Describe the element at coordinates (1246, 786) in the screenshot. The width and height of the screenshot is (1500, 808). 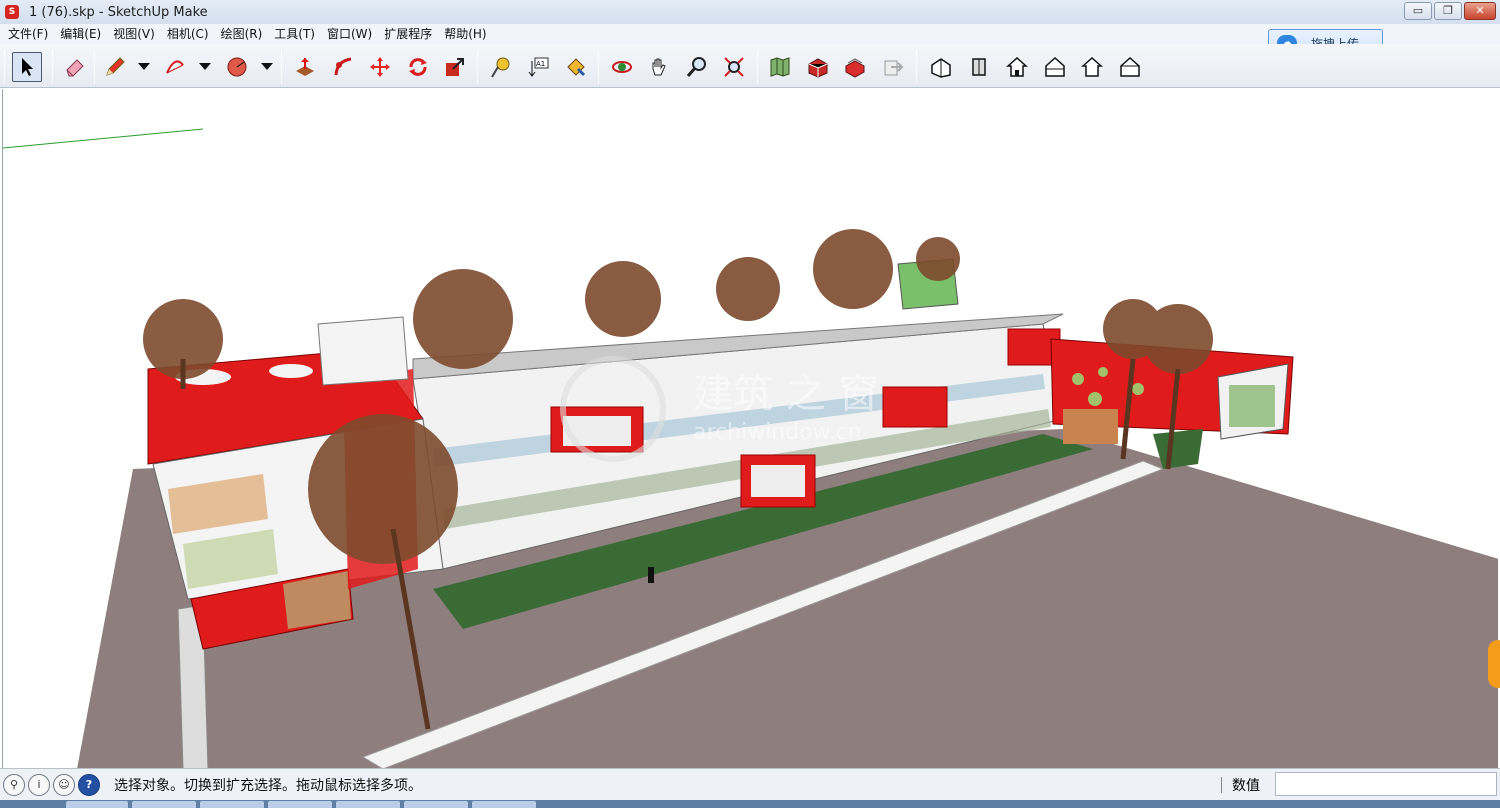
I see `measurements-label: 数值` at that location.